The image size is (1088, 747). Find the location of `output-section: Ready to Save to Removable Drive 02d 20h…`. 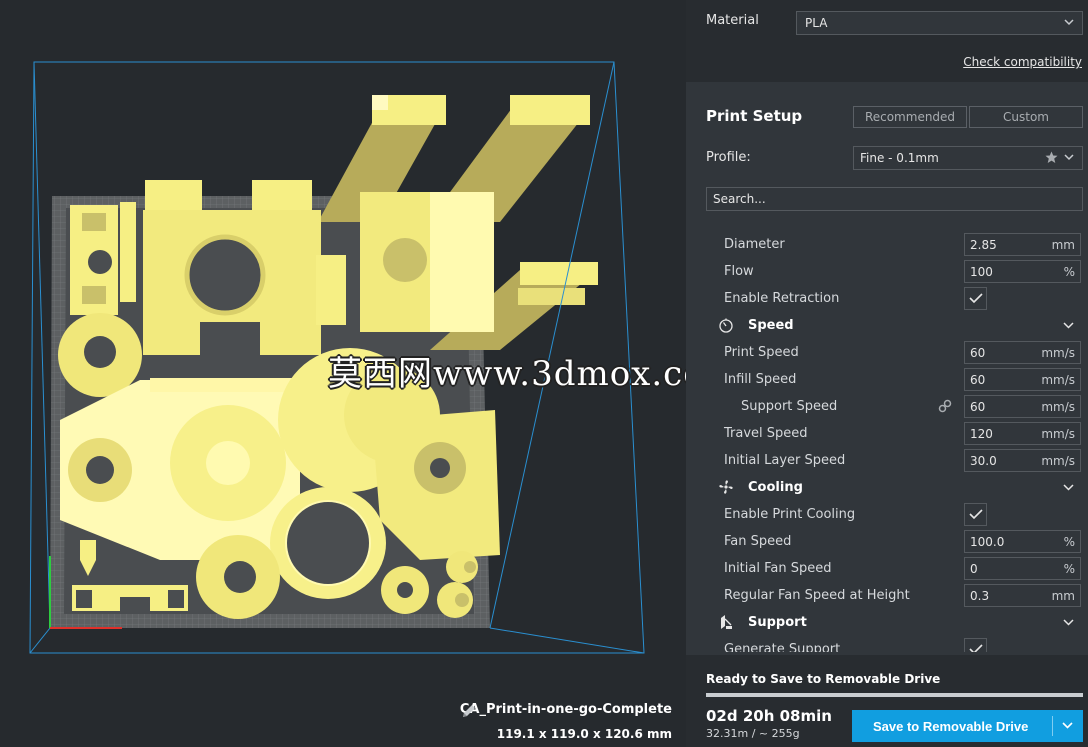

output-section: Ready to Save to Removable Drive 02d 20h… is located at coordinates (887, 701).